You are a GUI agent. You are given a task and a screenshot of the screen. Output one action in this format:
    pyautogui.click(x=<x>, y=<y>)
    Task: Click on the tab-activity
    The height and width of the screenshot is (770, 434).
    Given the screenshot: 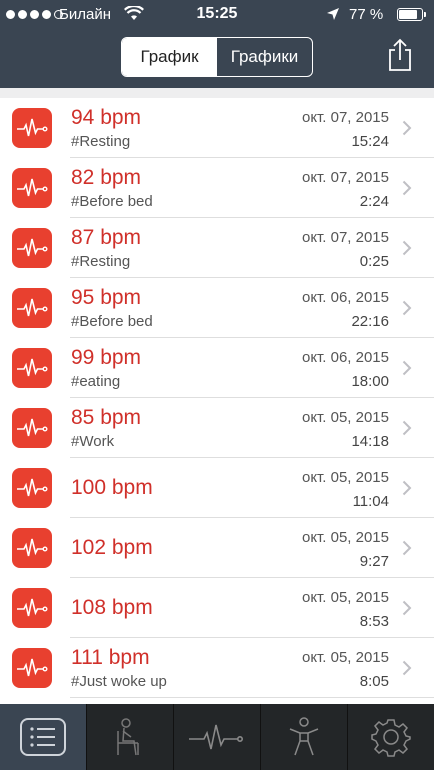 What is the action you would take?
    pyautogui.click(x=304, y=737)
    